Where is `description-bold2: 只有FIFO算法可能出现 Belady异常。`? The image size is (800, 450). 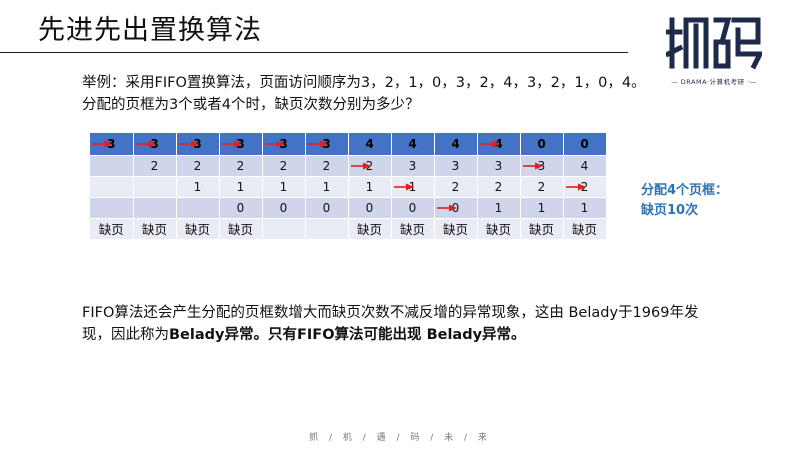 description-bold2: 只有FIFO算法可能出现 Belady异常。 is located at coordinates (396, 335).